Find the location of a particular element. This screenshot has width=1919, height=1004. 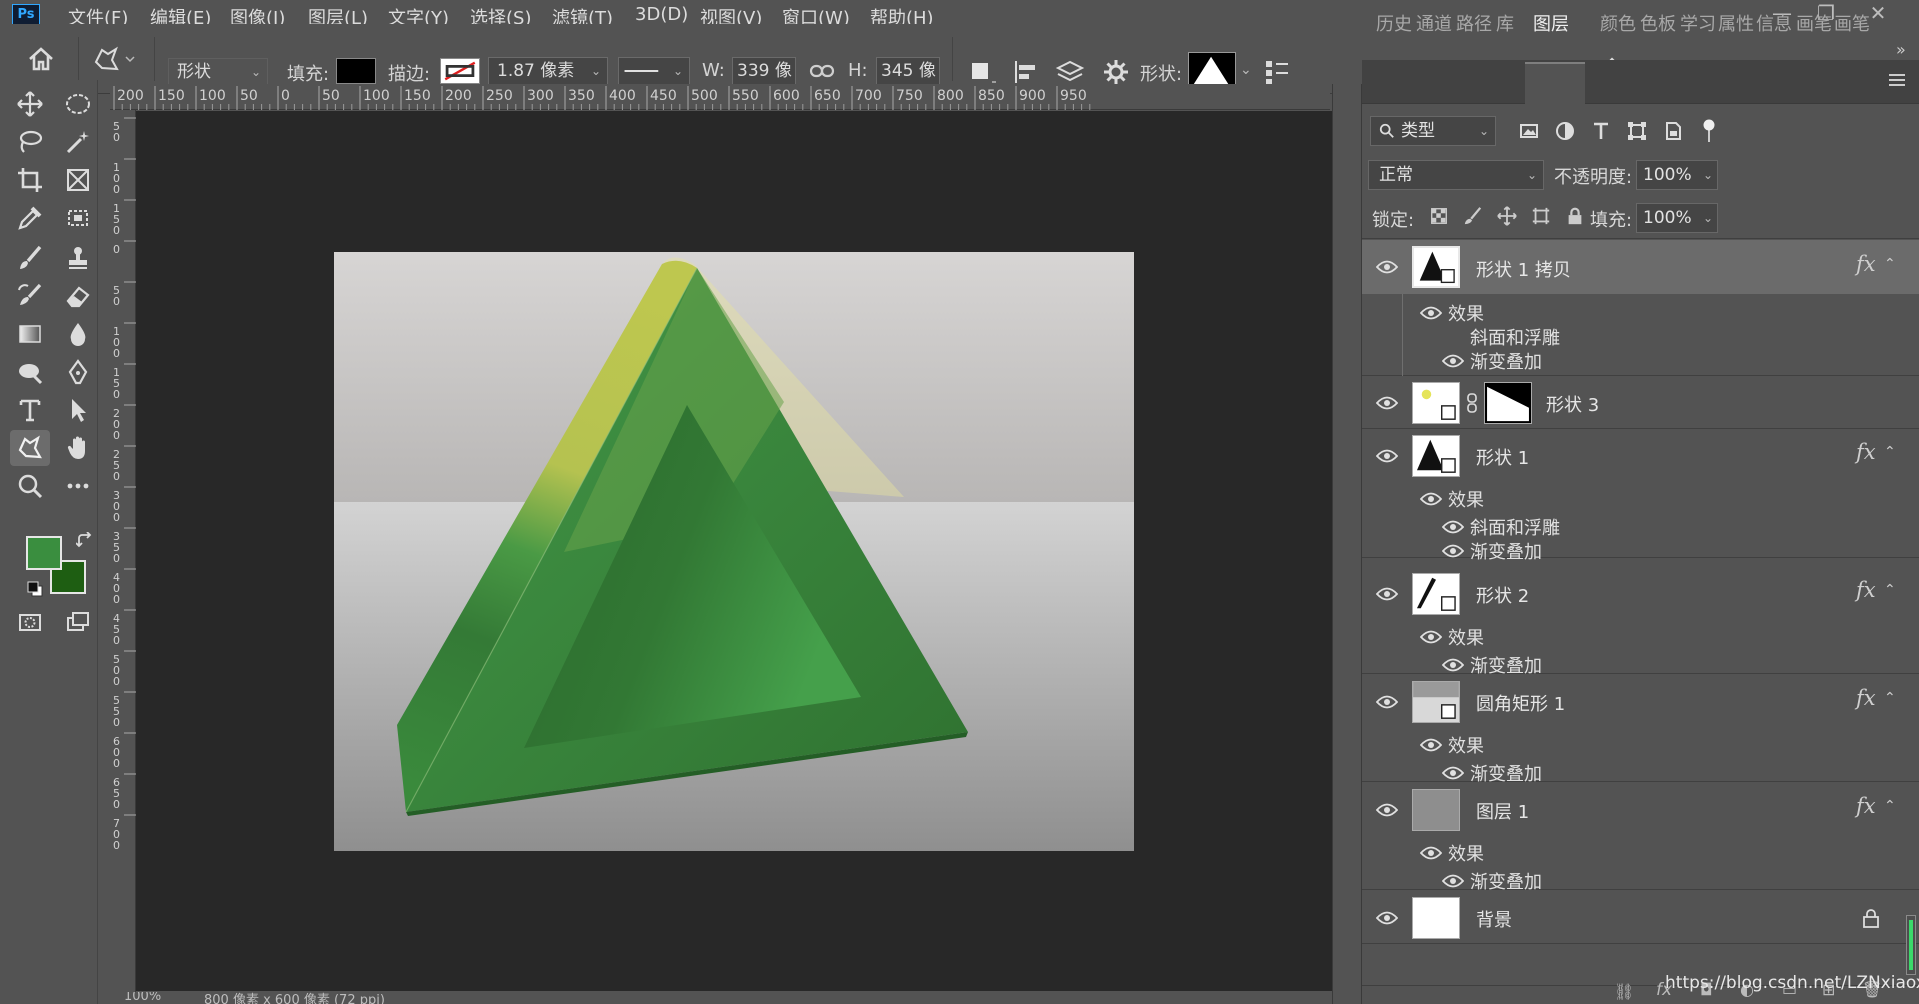

layer-row-rounded-rect-1: 圆角矩形 1 fx ⌃ 效果 渐变叠加 is located at coordinates (1640, 730).